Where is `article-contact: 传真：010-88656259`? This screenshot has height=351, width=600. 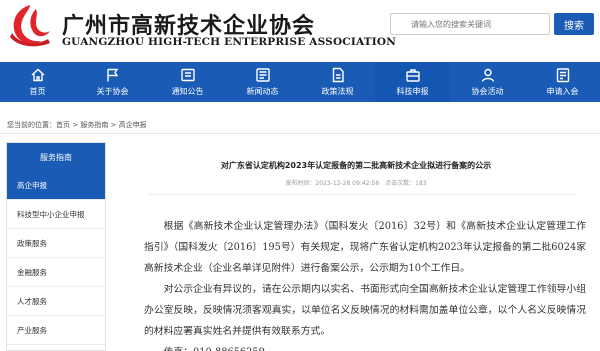
article-contact: 传真：010-88656259 is located at coordinates (365, 346).